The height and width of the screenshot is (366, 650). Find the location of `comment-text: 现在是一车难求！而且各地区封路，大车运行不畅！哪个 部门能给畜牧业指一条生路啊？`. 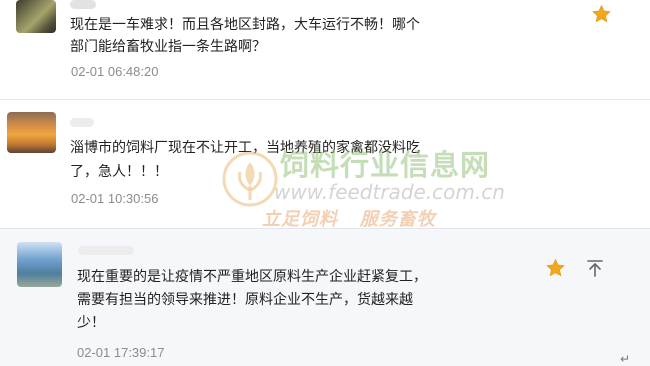

comment-text: 现在是一车难求！而且各地区封路，大车运行不畅！哪个 部门能给畜牧业指一条生路啊？ is located at coordinates (245, 36).